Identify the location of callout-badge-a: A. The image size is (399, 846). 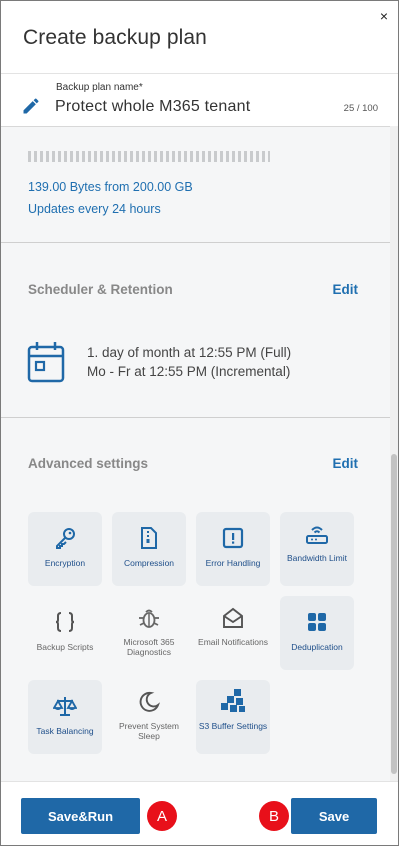
(162, 816).